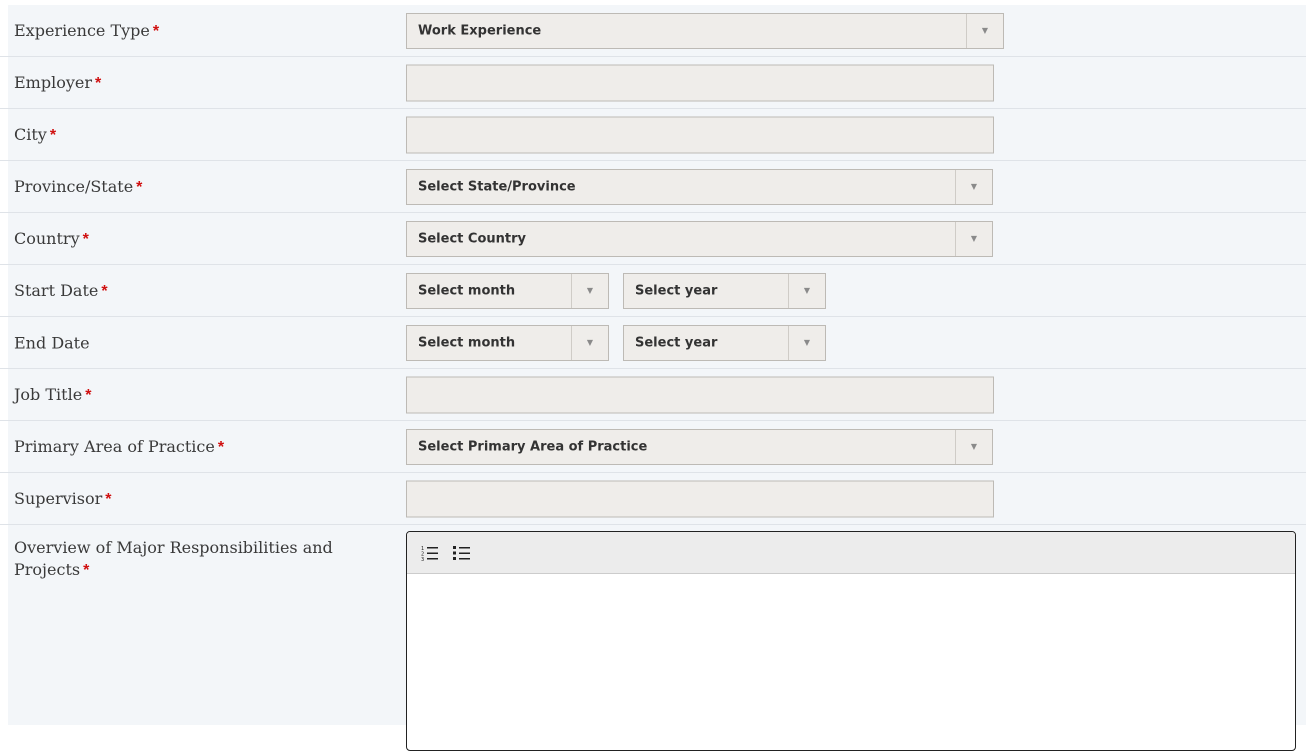  I want to click on supervisor-field, so click(700, 498).